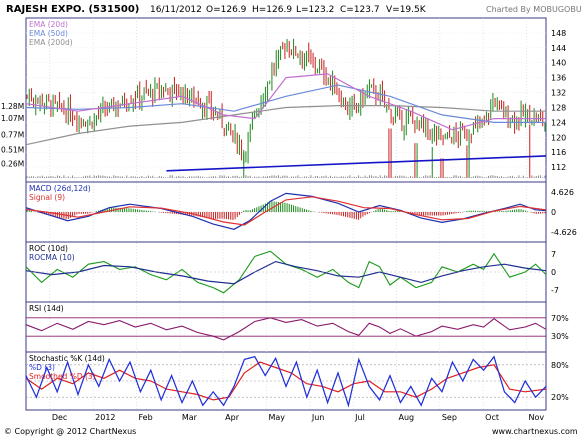 This screenshot has width=584, height=439. I want to click on roc-tick-label: 0, so click(553, 272).